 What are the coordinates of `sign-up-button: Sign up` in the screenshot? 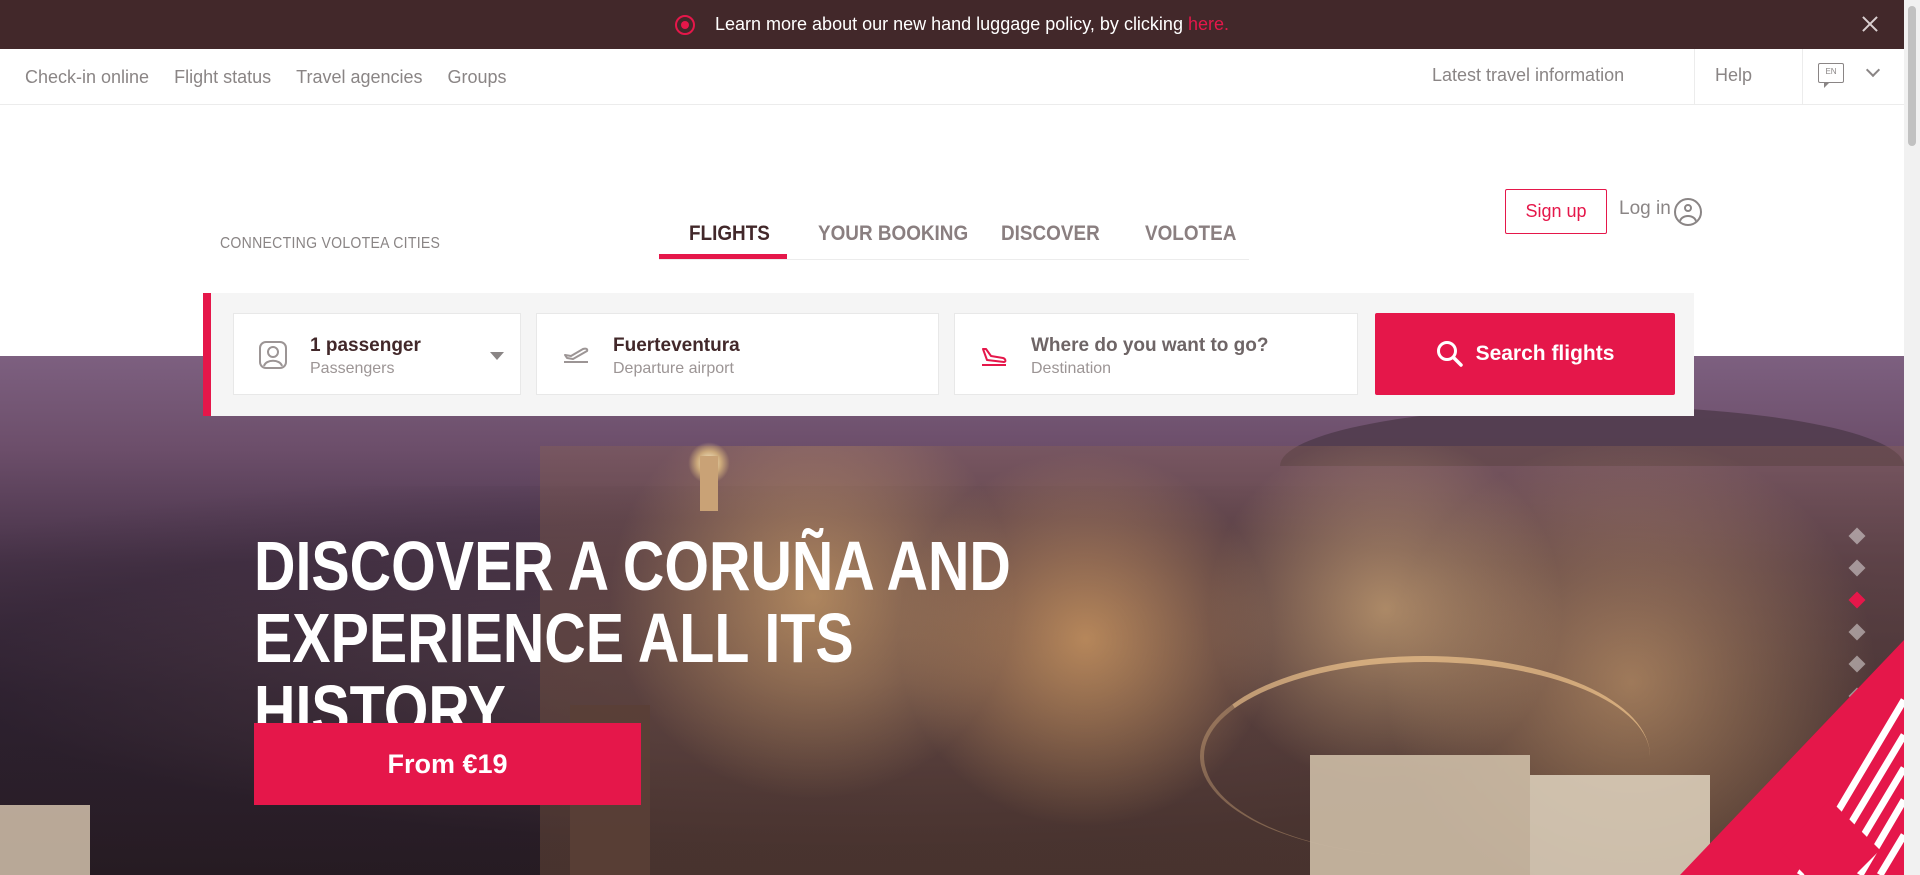 It's located at (1556, 211).